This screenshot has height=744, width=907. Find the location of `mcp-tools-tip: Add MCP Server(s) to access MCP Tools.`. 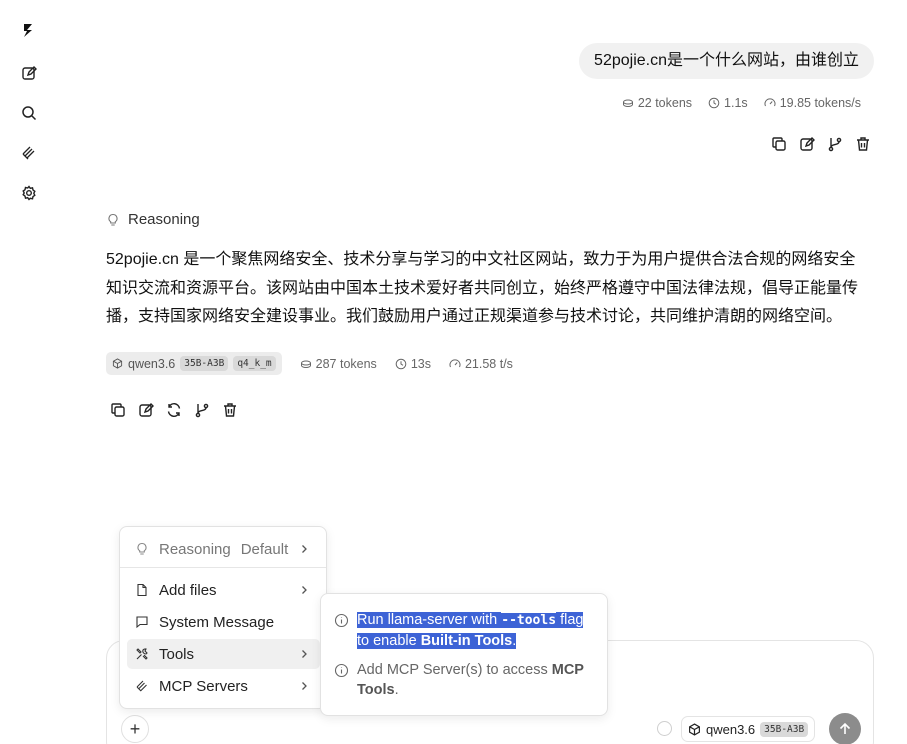

mcp-tools-tip: Add MCP Server(s) to access MCP Tools. is located at coordinates (464, 680).